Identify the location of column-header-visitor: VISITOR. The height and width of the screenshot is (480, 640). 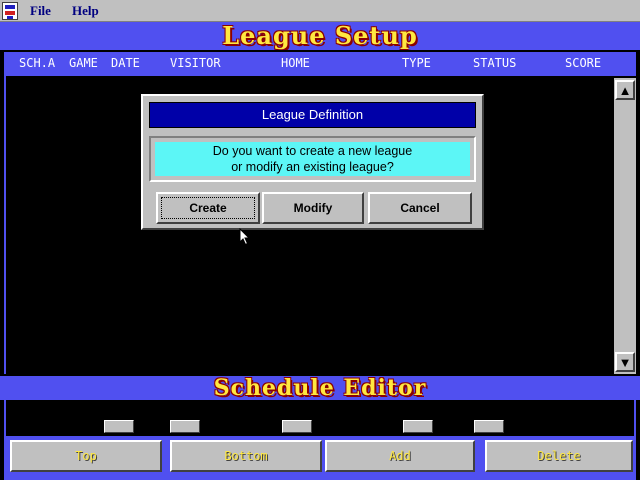
(195, 63).